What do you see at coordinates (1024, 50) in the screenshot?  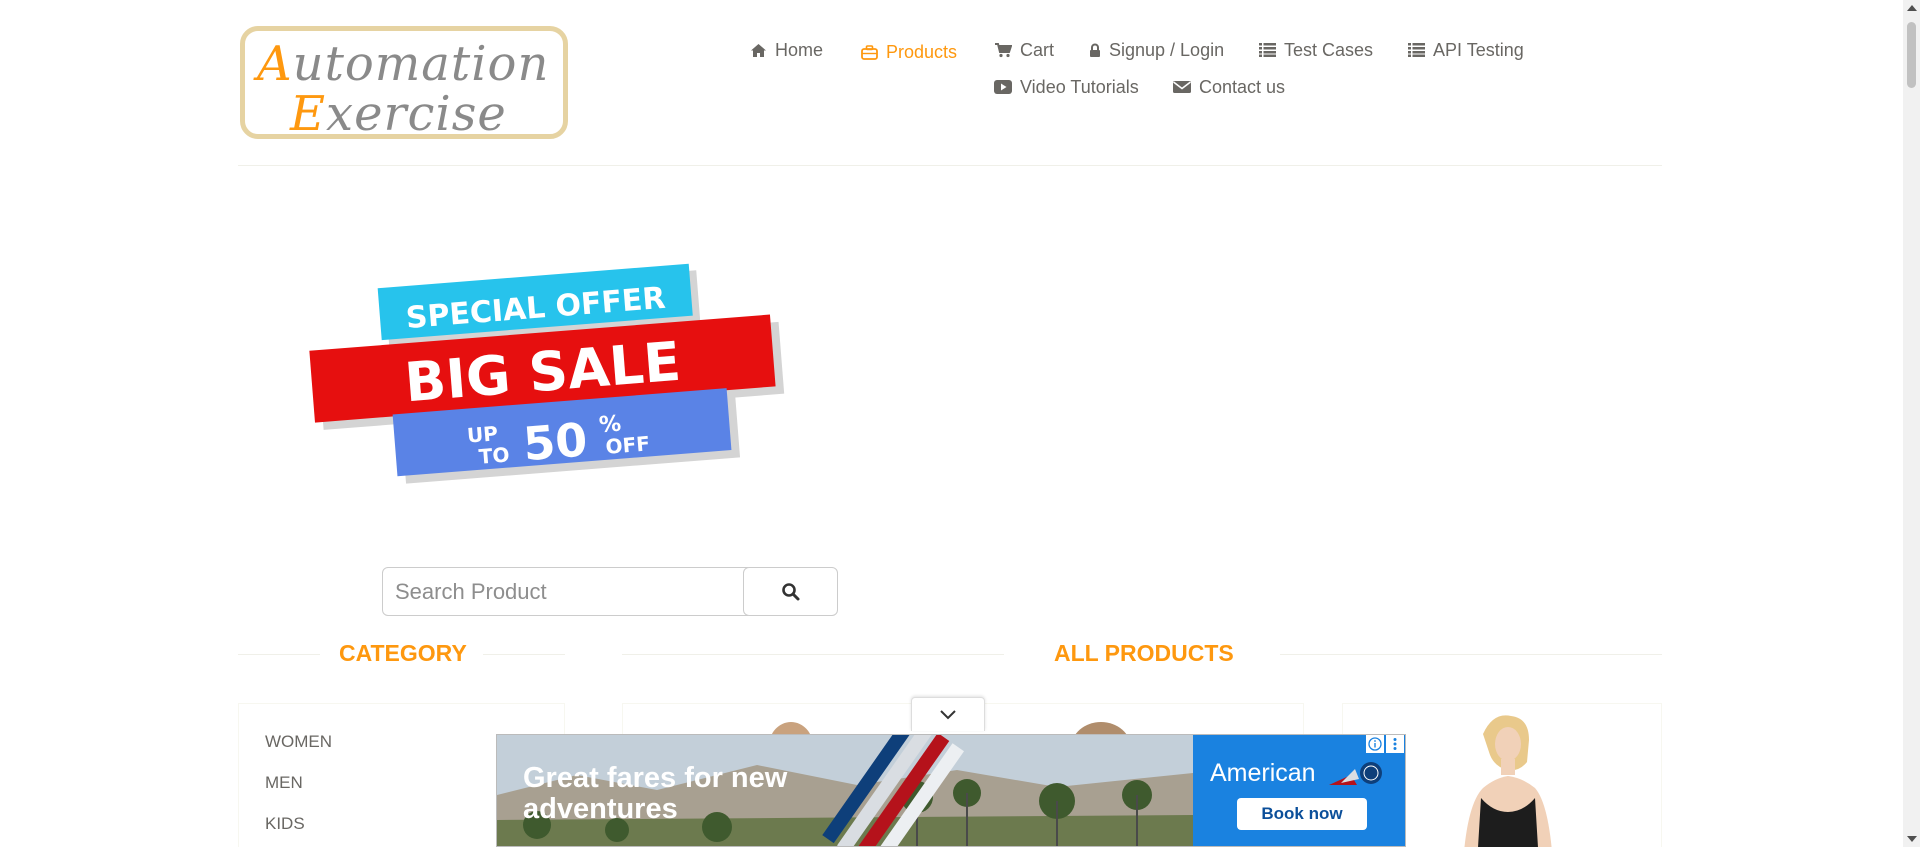 I see `nav-cart: Cart` at bounding box center [1024, 50].